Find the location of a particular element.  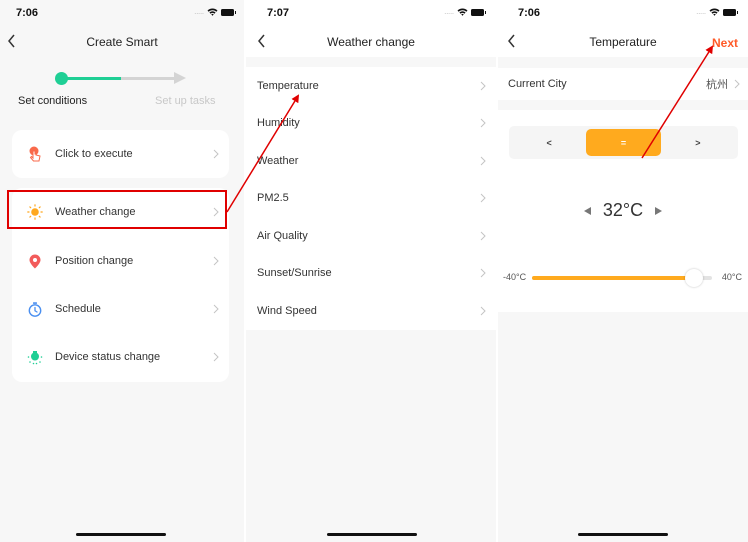

nav-bar: Temperature Next is located at coordinates (623, 43).